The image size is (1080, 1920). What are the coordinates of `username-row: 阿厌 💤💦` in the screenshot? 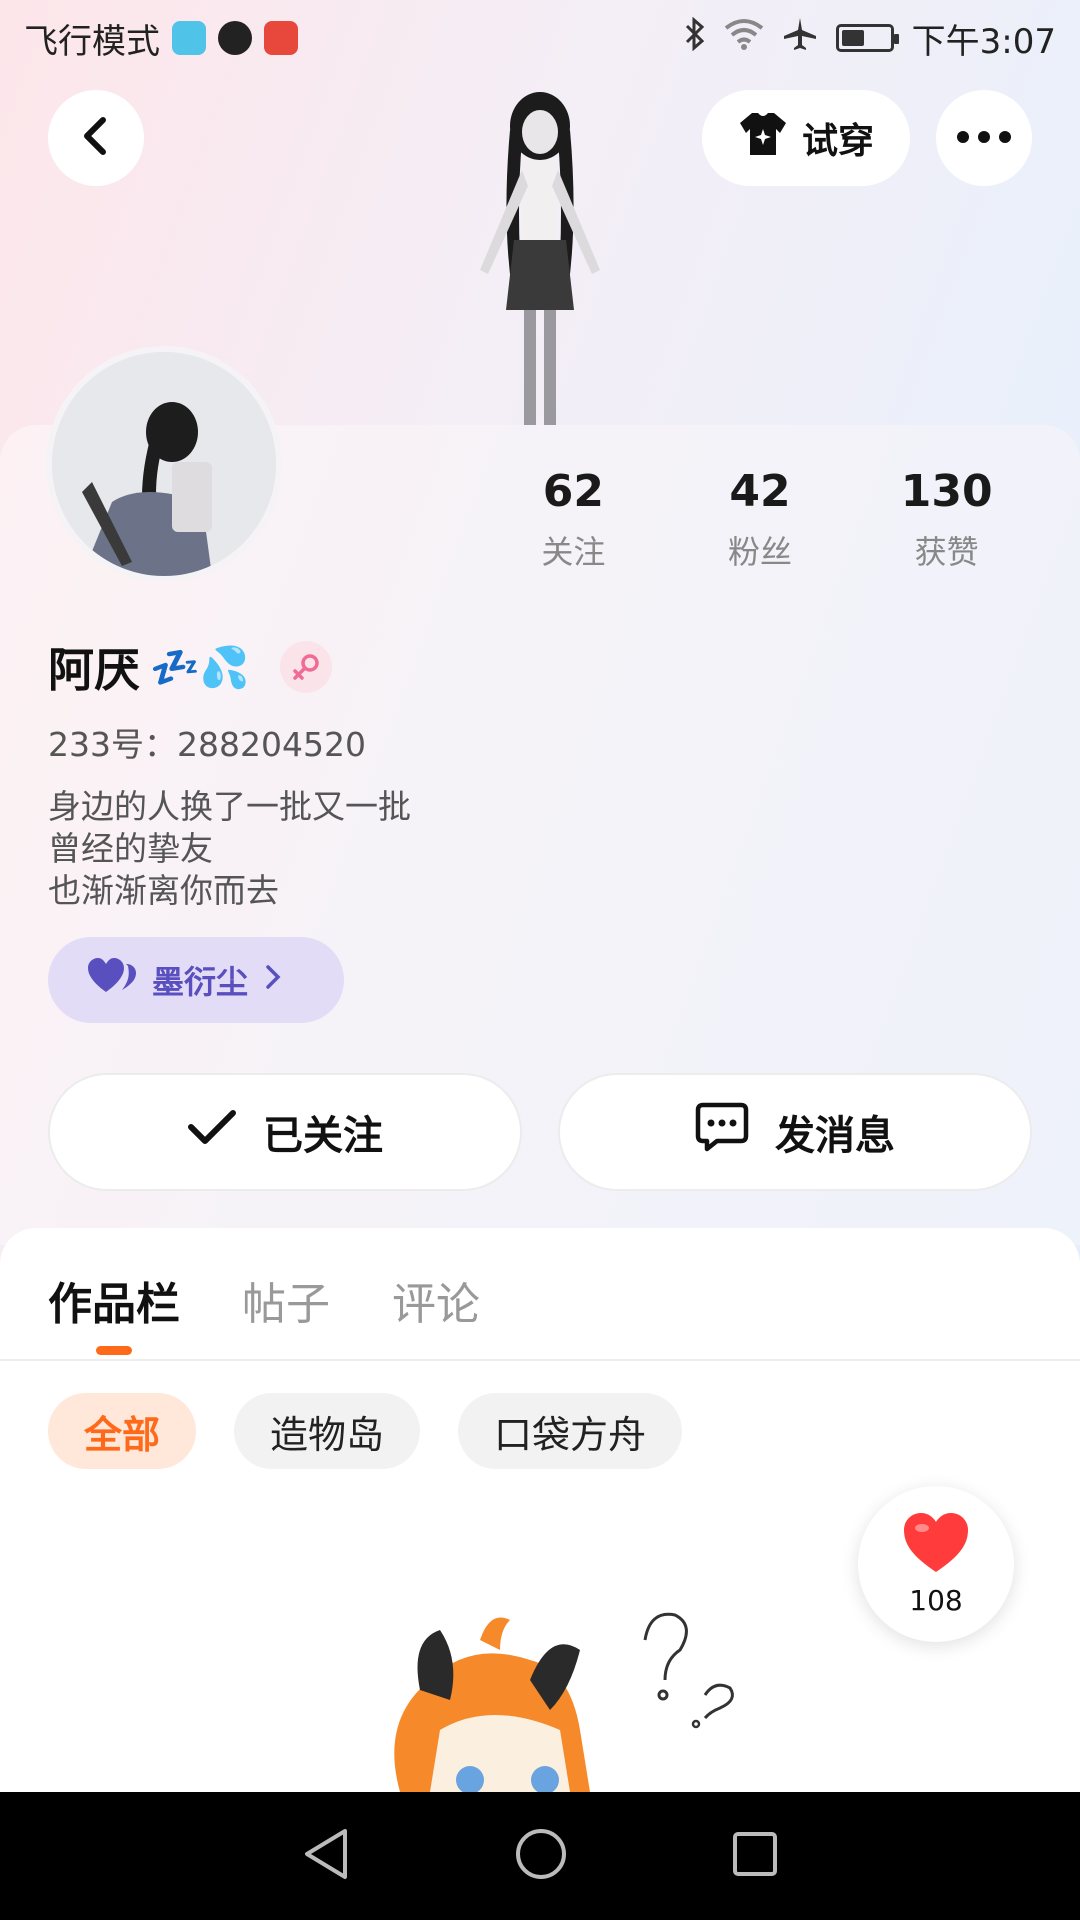 It's located at (190, 667).